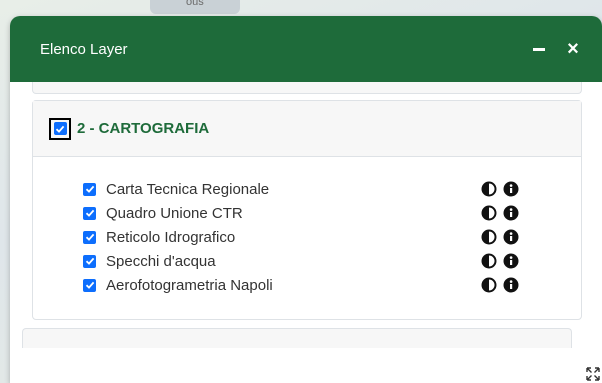 This screenshot has width=602, height=383. Describe the element at coordinates (195, 4) in the screenshot. I see `map-place-label: ous` at that location.